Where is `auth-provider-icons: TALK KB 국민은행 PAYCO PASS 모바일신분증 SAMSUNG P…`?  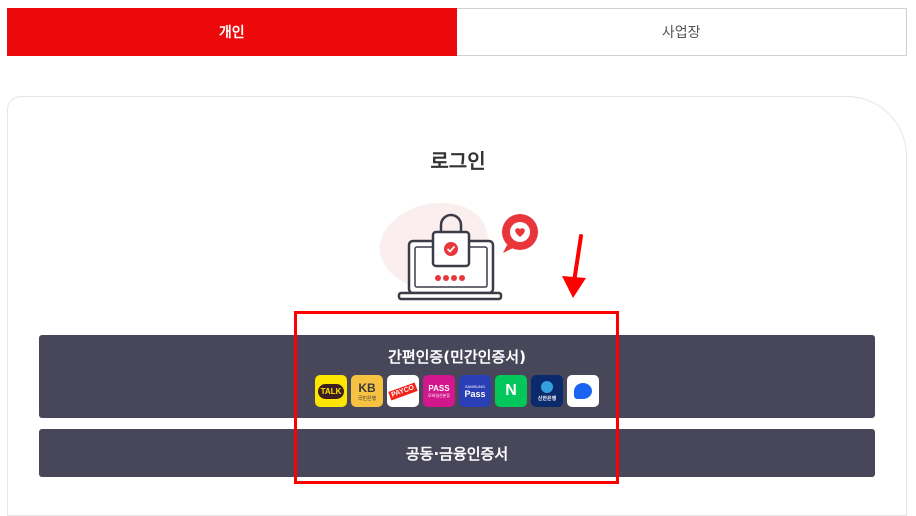
auth-provider-icons: TALK KB 국민은행 PAYCO PASS 모바일신분증 SAMSUNG P… is located at coordinates (457, 391).